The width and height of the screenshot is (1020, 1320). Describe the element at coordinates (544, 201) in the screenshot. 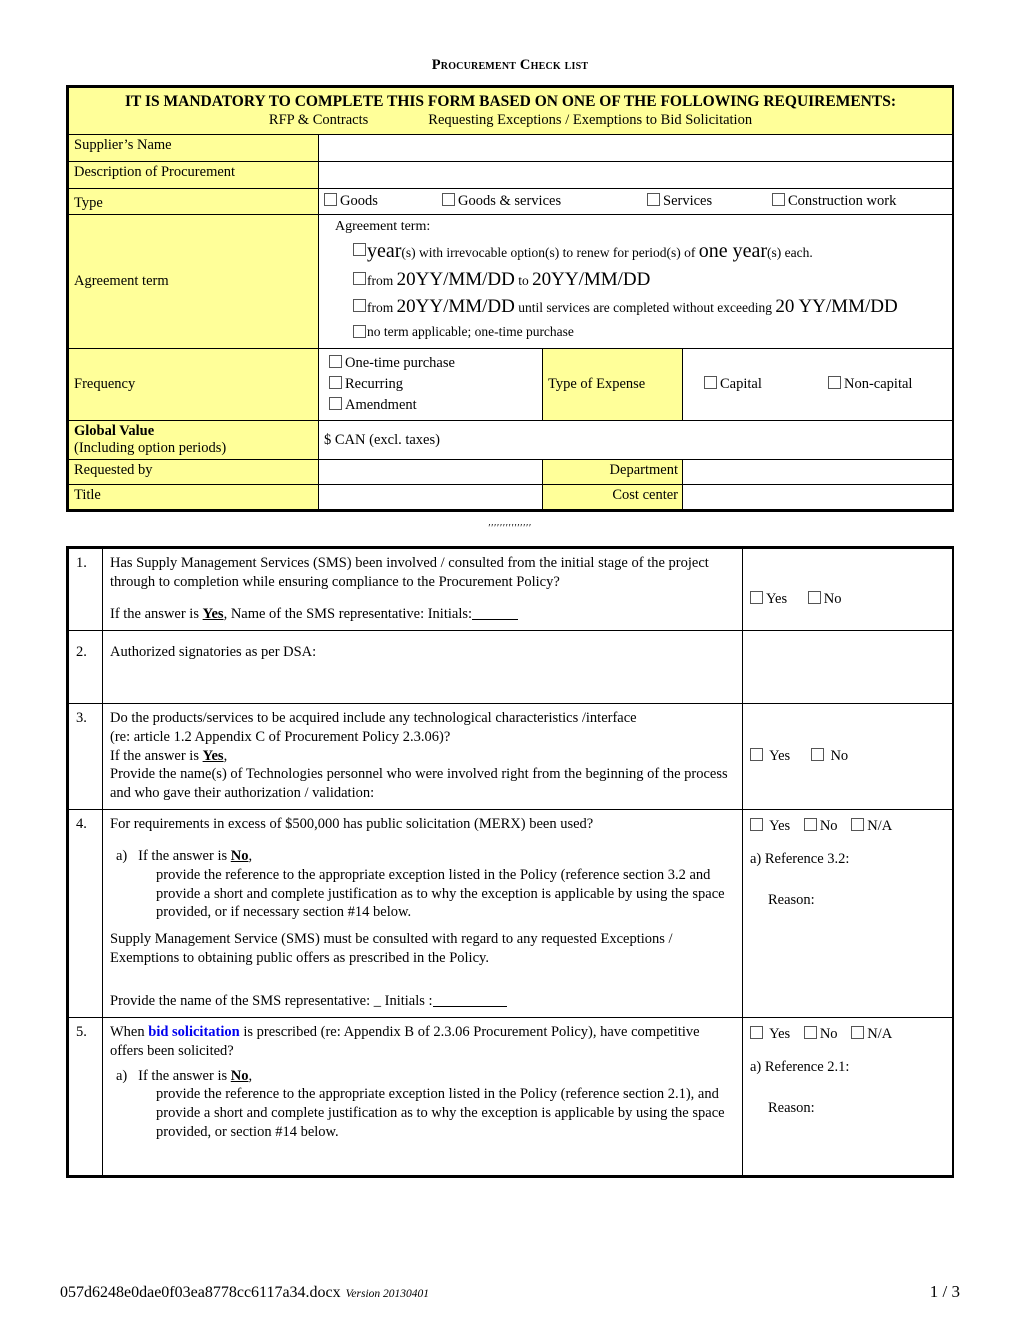

I see `type-option-goods-services: Goods & services` at that location.